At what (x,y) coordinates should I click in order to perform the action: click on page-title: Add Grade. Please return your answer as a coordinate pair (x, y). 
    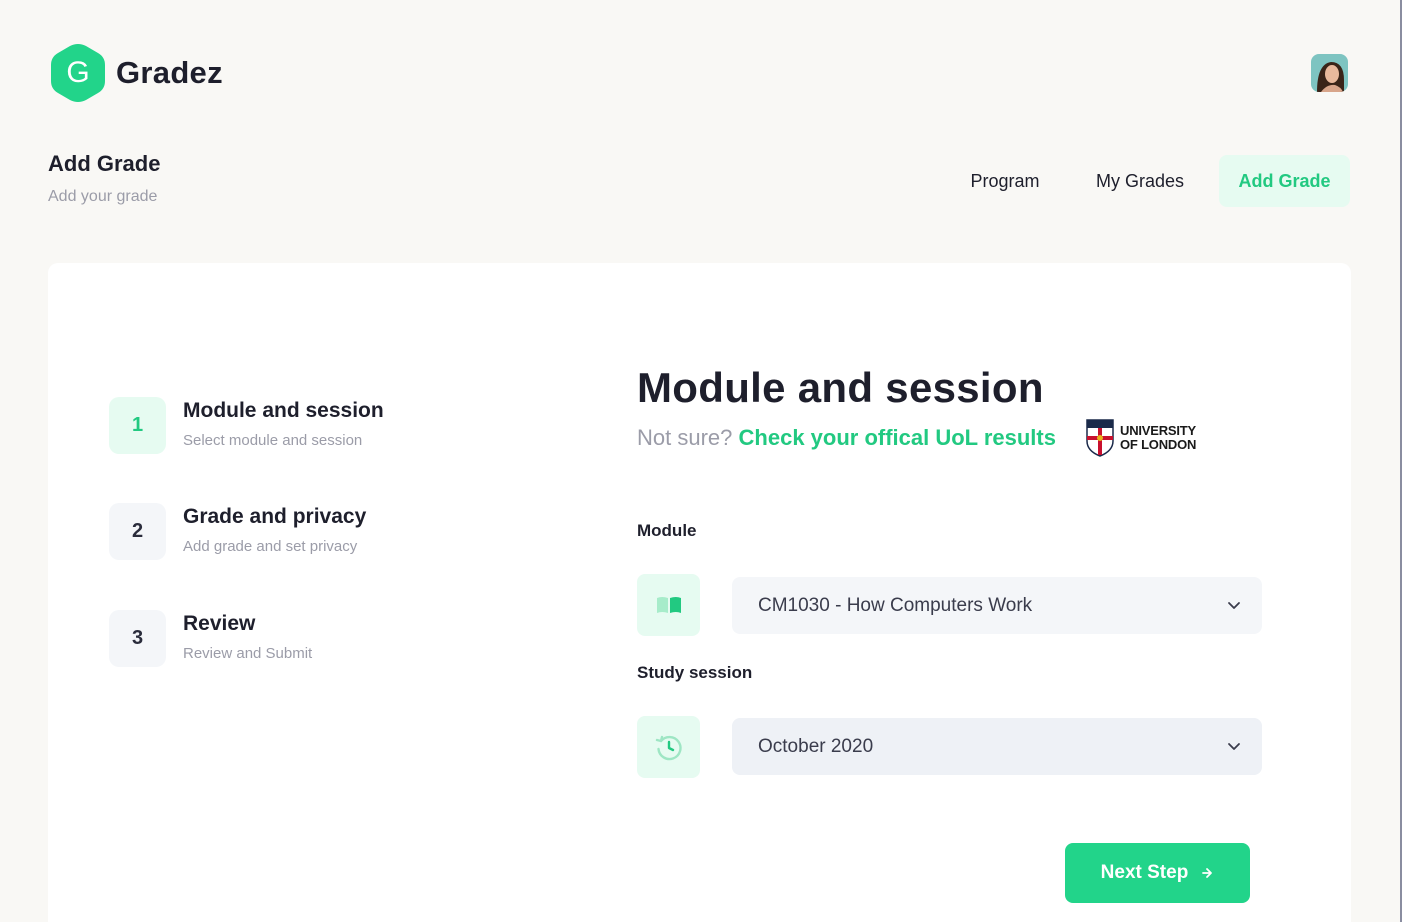
    Looking at the image, I should click on (104, 163).